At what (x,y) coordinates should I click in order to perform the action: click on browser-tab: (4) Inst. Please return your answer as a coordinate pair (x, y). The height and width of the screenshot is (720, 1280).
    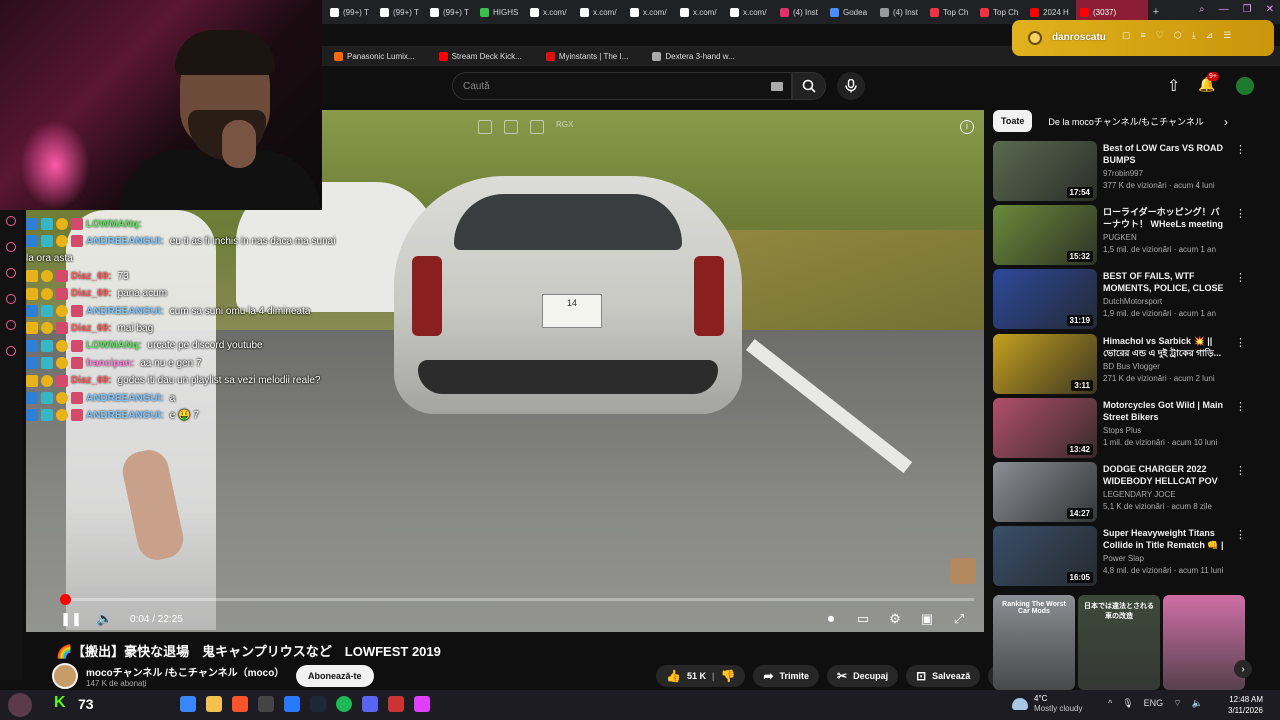
    Looking at the image, I should click on (901, 12).